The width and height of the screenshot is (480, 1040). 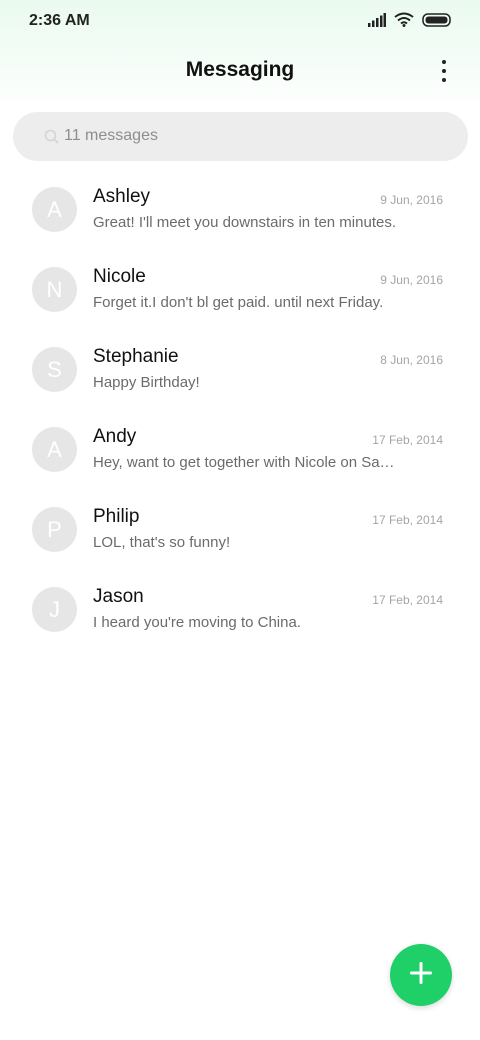 I want to click on more-options-button, so click(x=444, y=71).